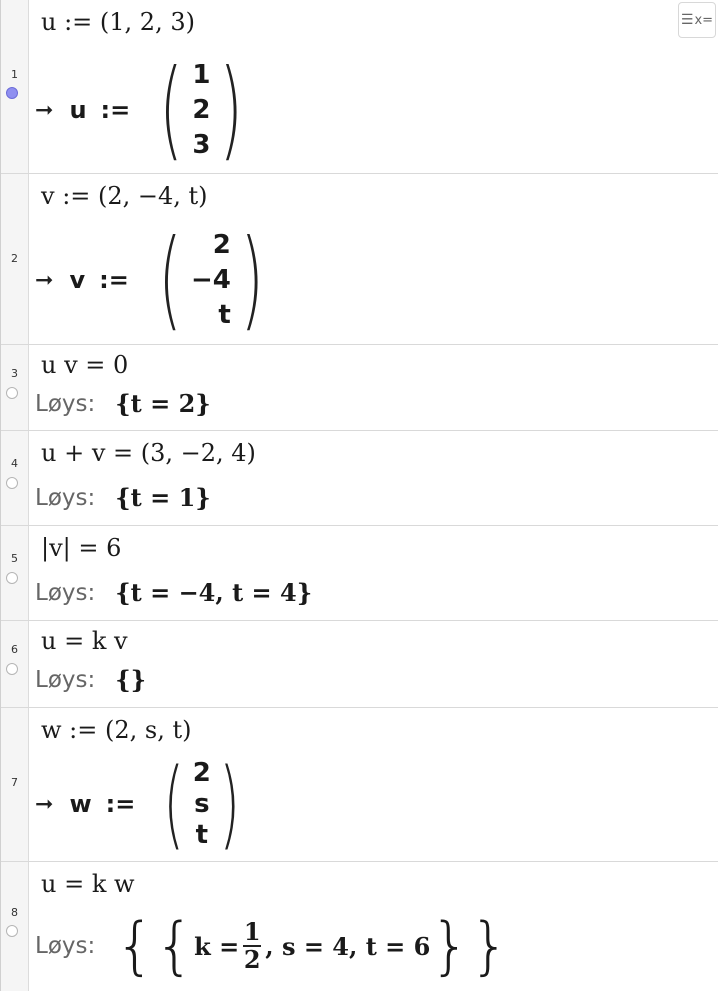 This screenshot has height=991, width=718. I want to click on cas-output: Løys: {t = 2}, so click(123, 403).